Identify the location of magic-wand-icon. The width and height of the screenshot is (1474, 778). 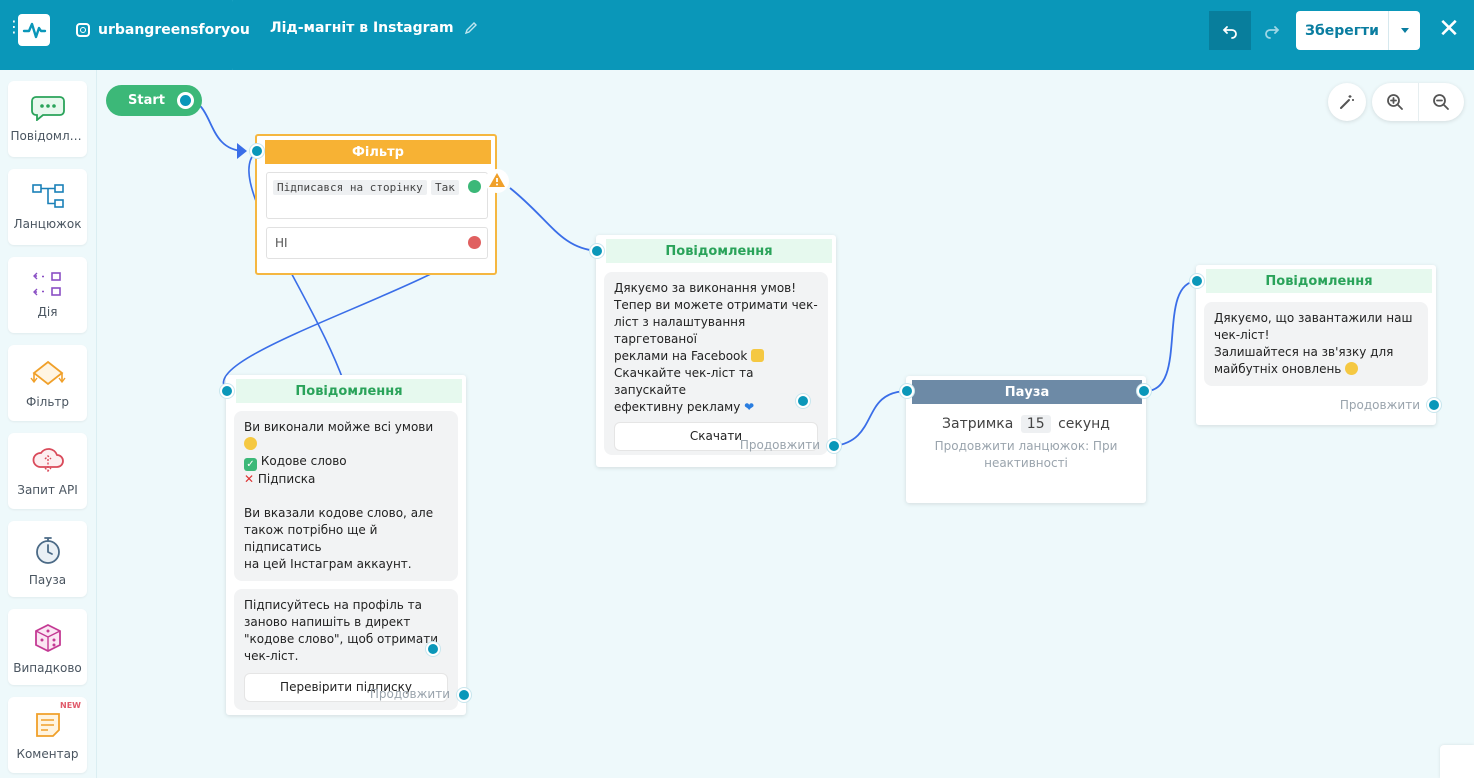
(1347, 102).